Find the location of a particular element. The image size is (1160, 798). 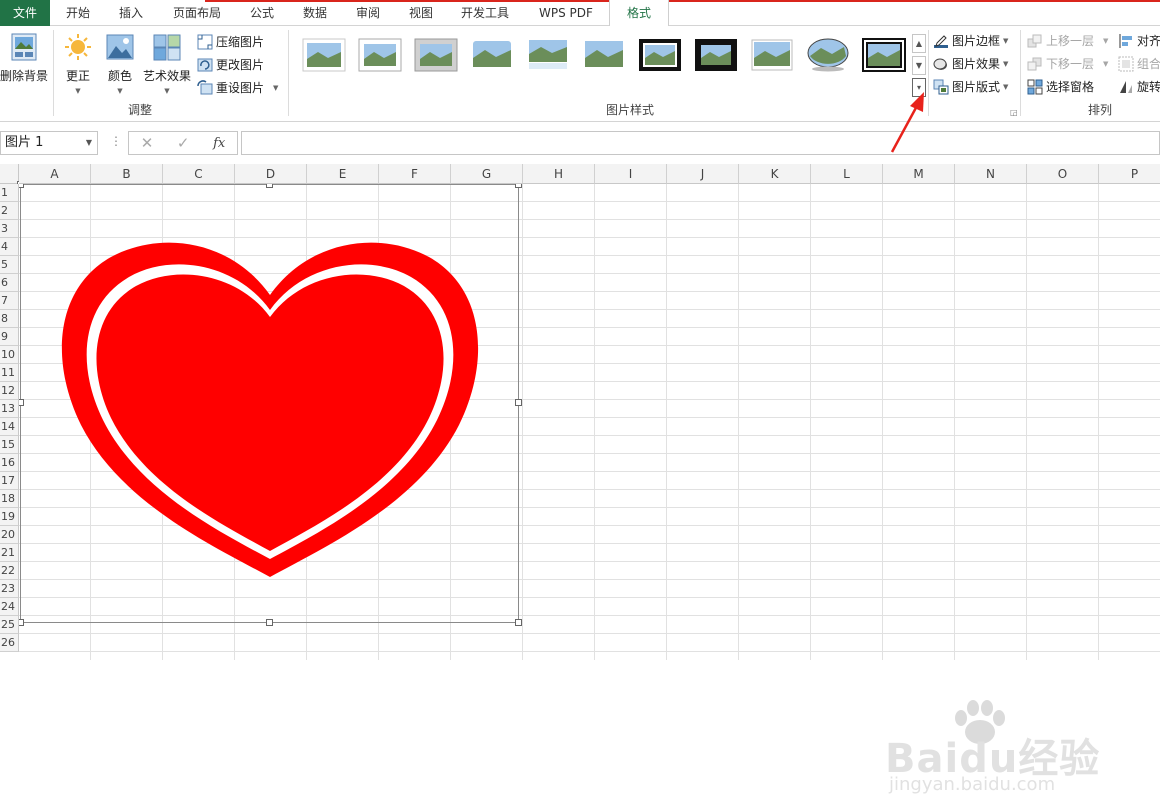

row-header: 20 is located at coordinates (9, 535).